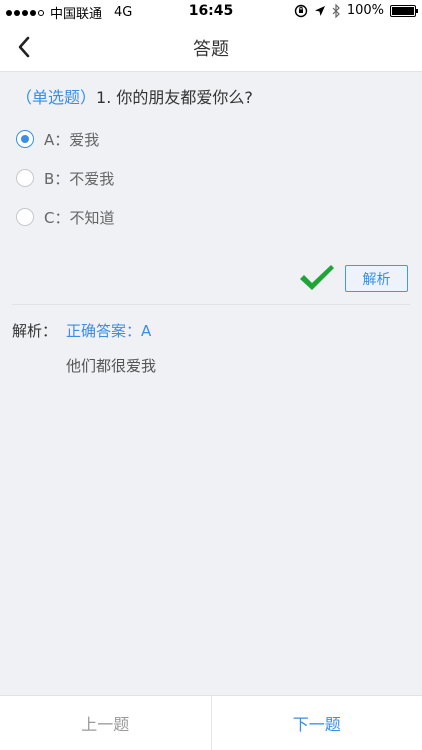 The image size is (422, 750). I want to click on question-title: （单选题）1. 你的朋友都爱你么?, so click(134, 96).